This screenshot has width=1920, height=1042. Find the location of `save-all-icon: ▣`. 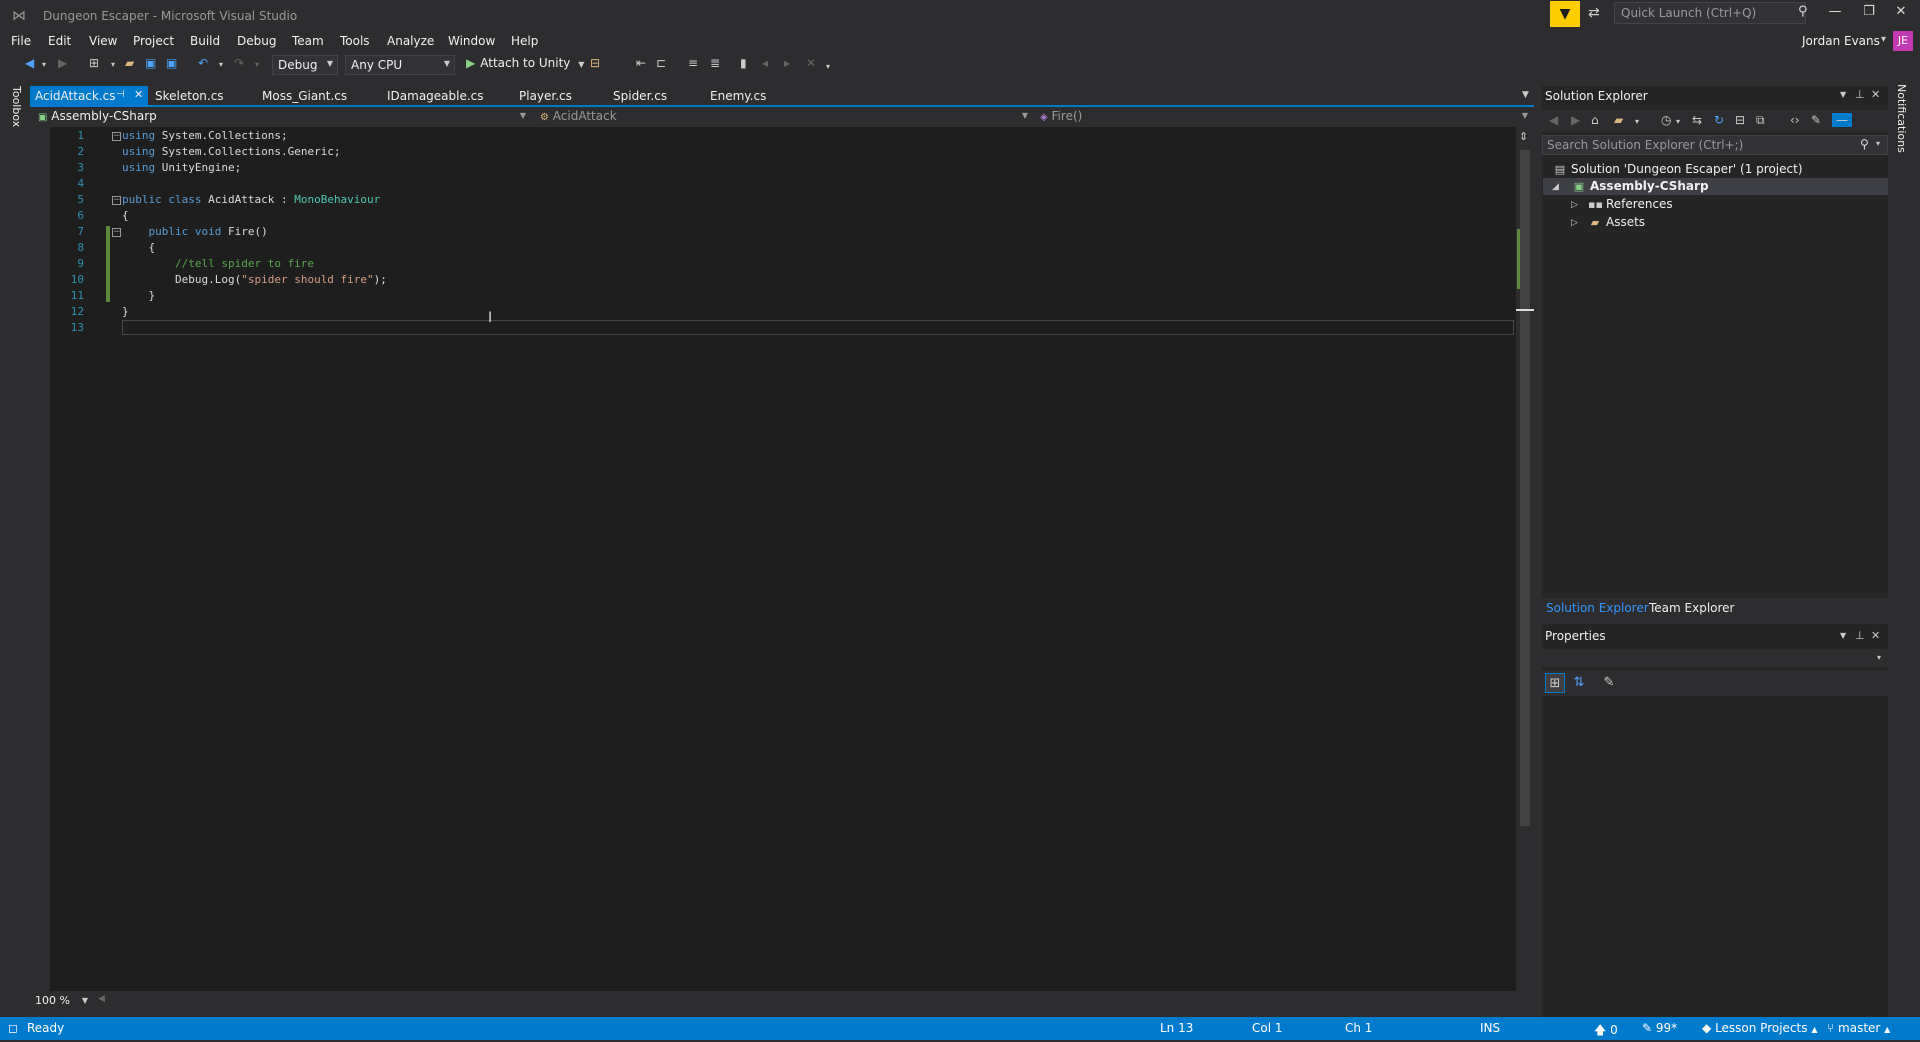

save-all-icon: ▣ is located at coordinates (171, 63).